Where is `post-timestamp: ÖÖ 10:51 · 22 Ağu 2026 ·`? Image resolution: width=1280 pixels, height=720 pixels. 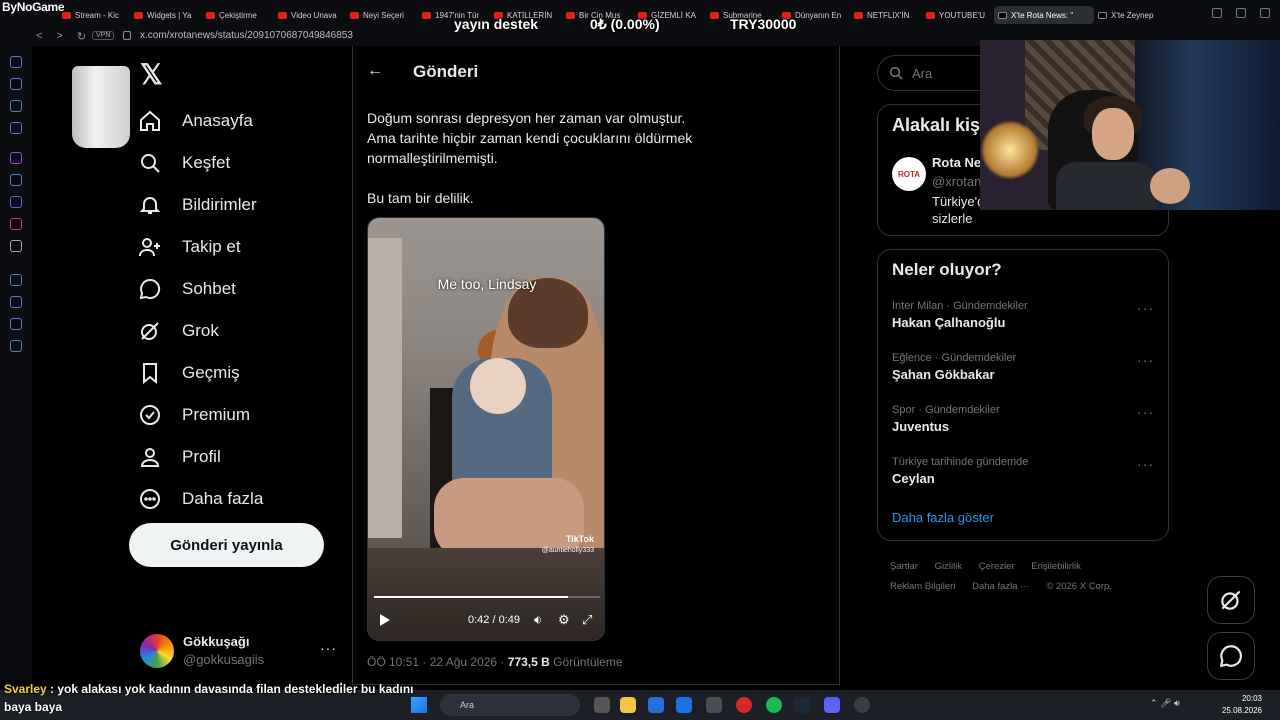
post-timestamp: ÖÖ 10:51 · 22 Ağu 2026 · is located at coordinates (437, 662).